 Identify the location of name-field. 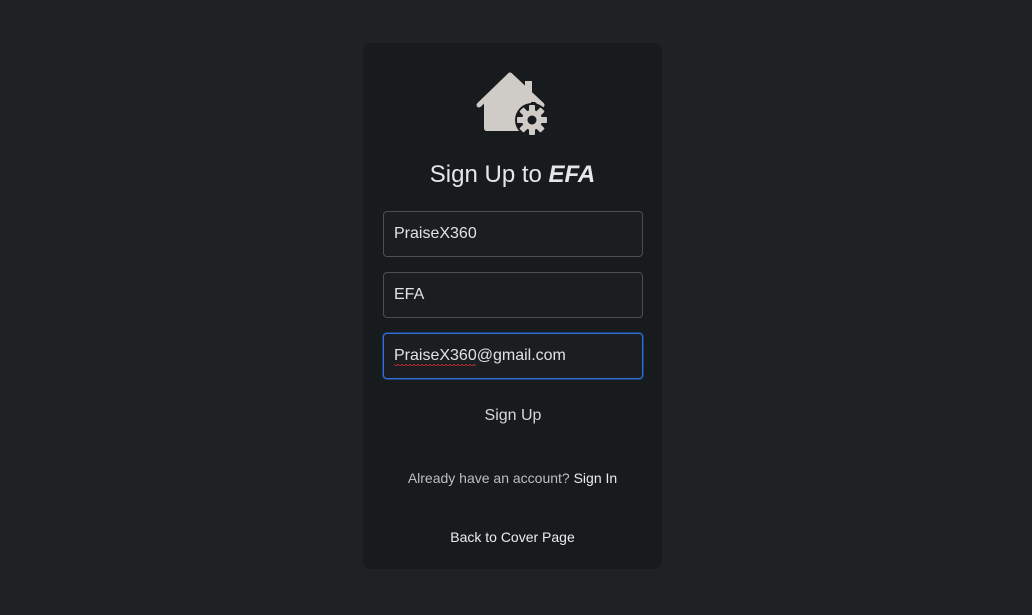
(513, 295).